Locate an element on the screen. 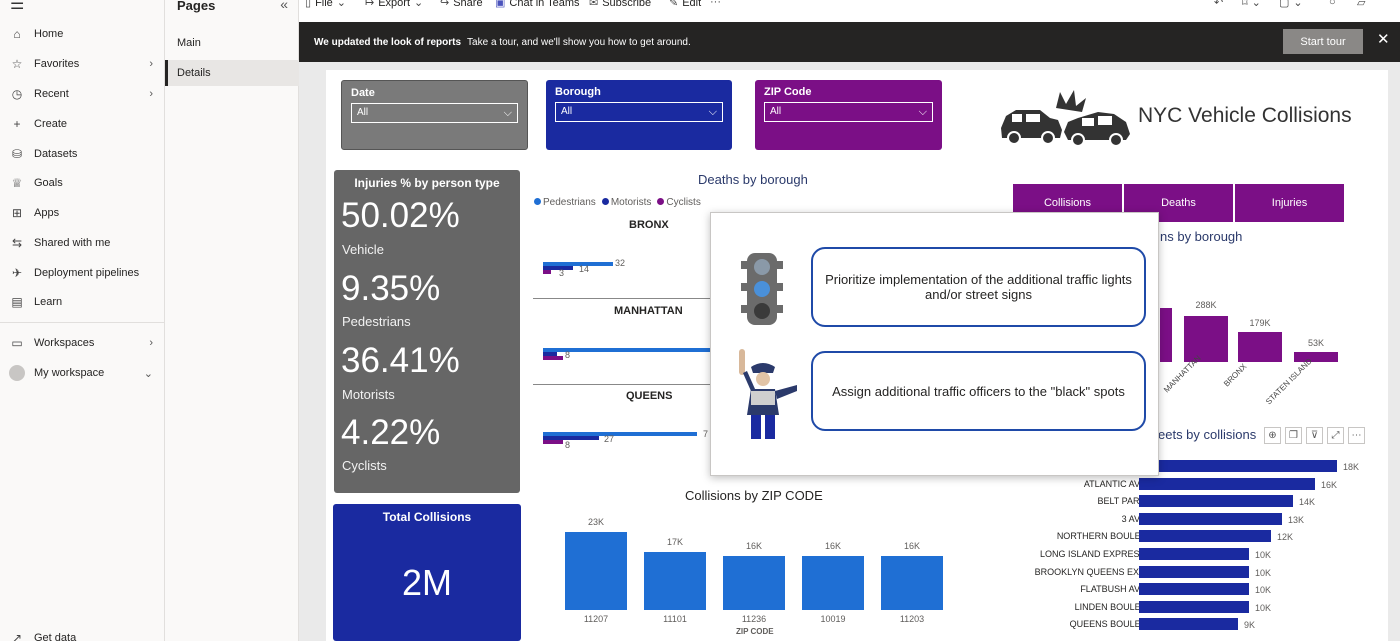 Image resolution: width=1400 pixels, height=641 pixels. street-row: BELT PARKWAY 14K is located at coordinates (1186, 502).